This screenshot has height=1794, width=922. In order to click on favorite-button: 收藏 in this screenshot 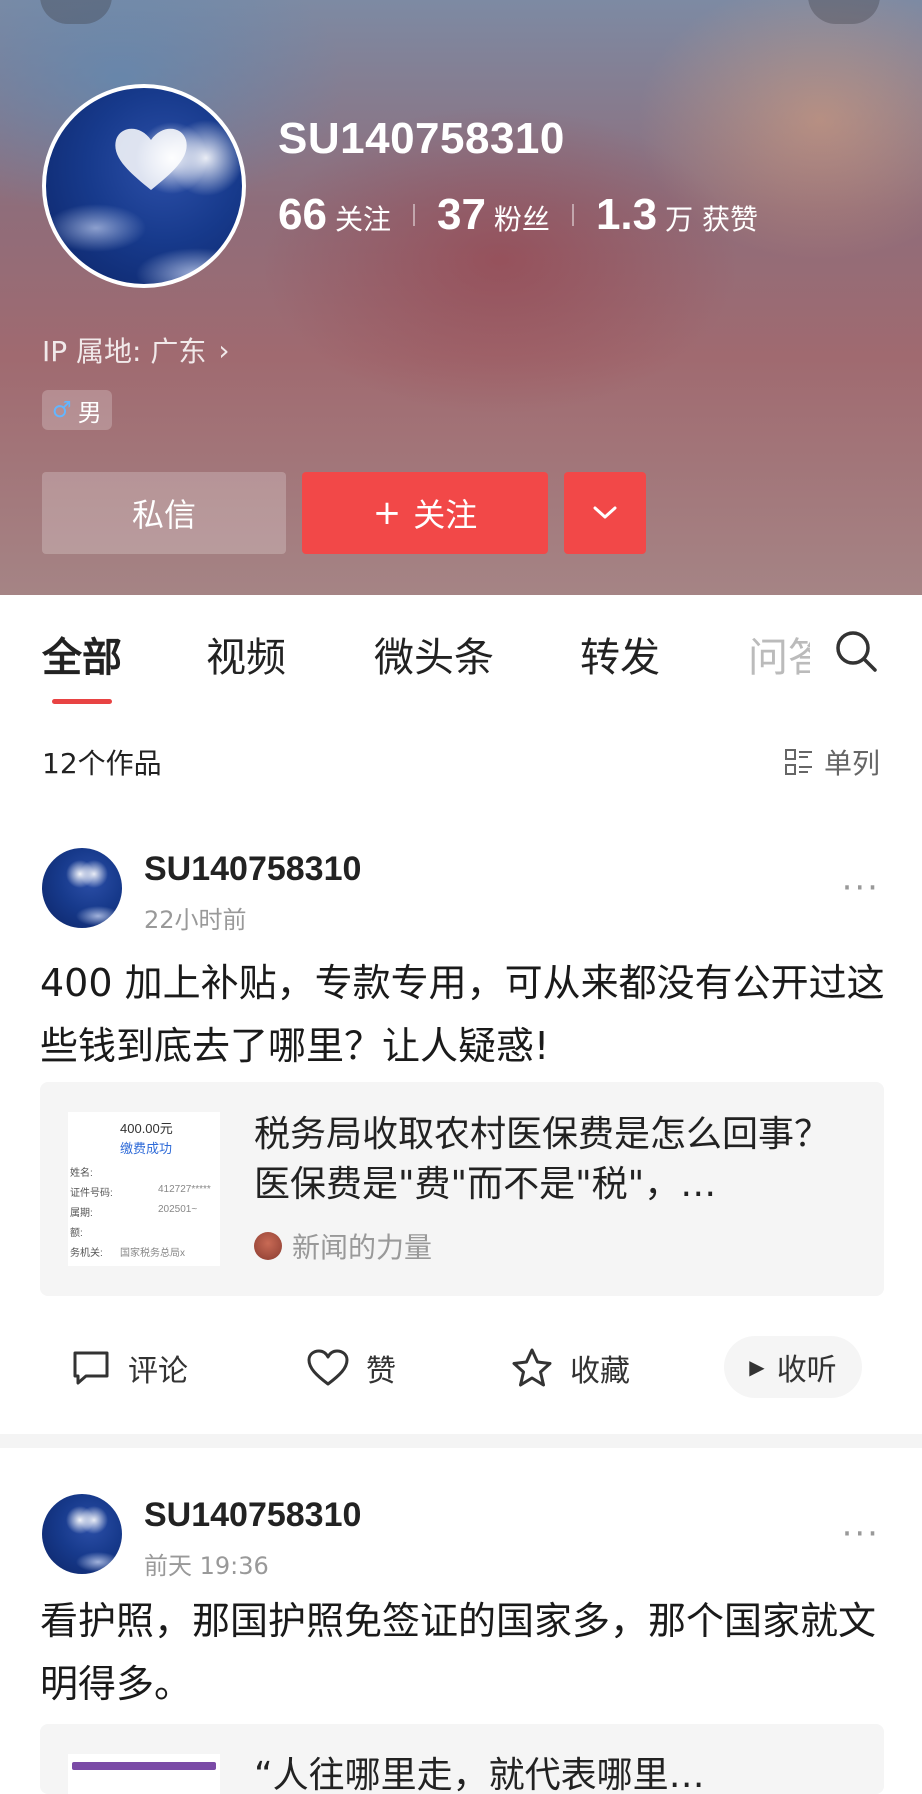, I will do `click(570, 1368)`.